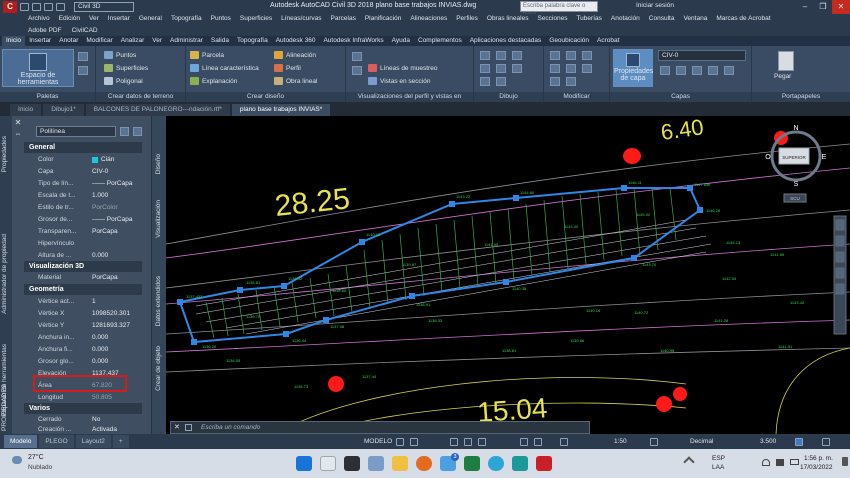  I want to click on polar-icon, so click(468, 442).